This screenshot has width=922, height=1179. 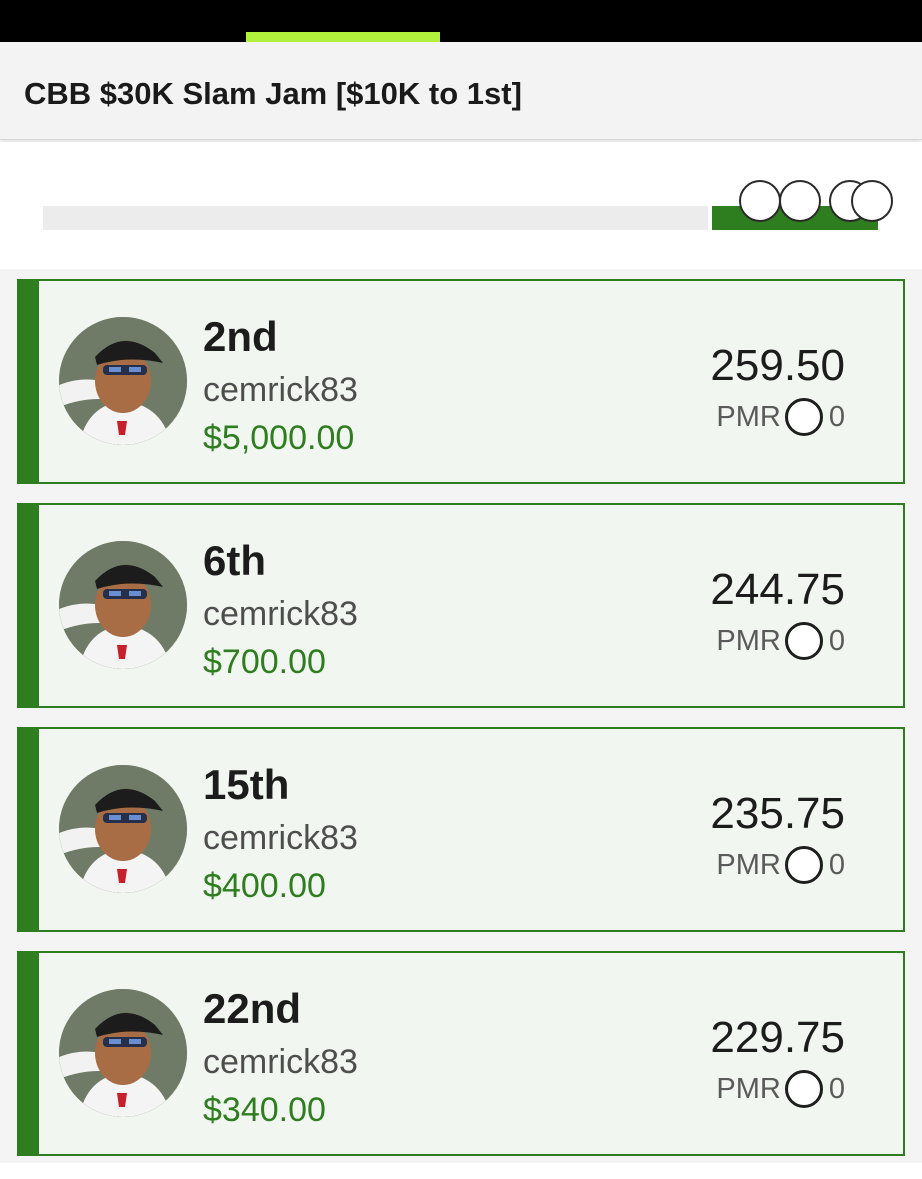 I want to click on contest-title: CBB $30K Slam Jam [$10K to 1st], so click(x=273, y=93).